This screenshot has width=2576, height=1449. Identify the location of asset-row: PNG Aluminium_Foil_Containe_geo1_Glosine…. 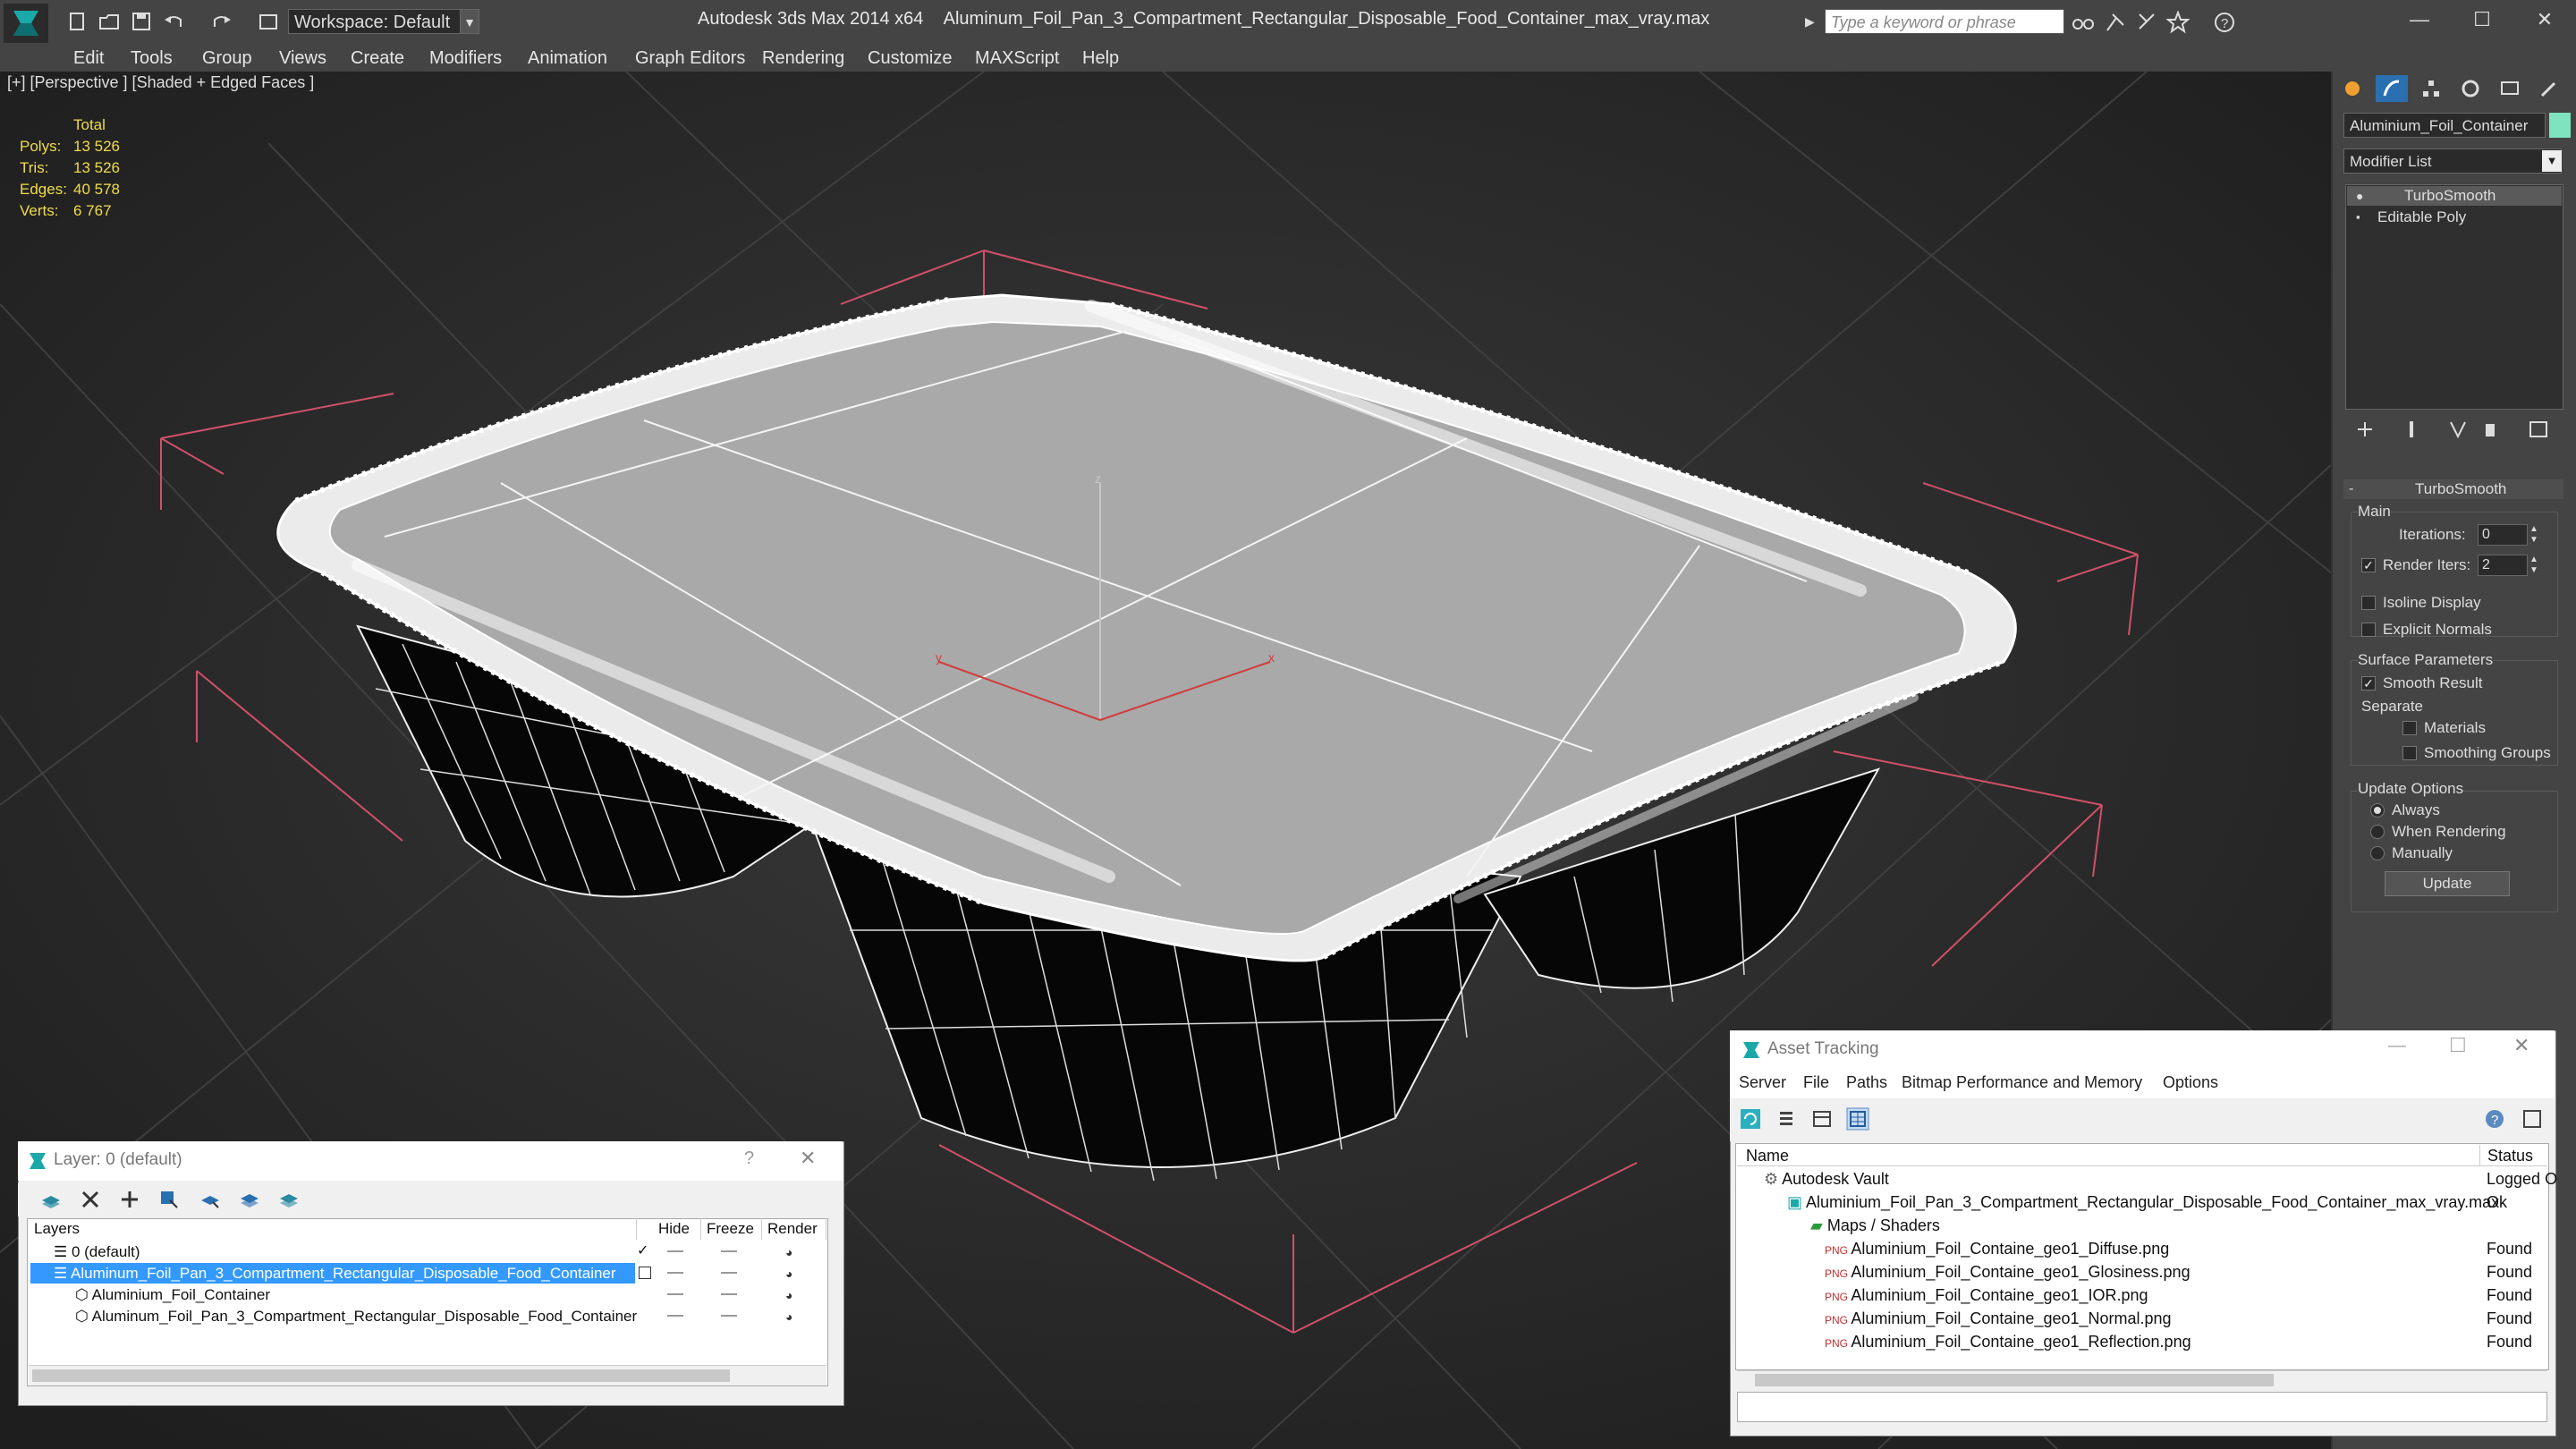
(2007, 1272).